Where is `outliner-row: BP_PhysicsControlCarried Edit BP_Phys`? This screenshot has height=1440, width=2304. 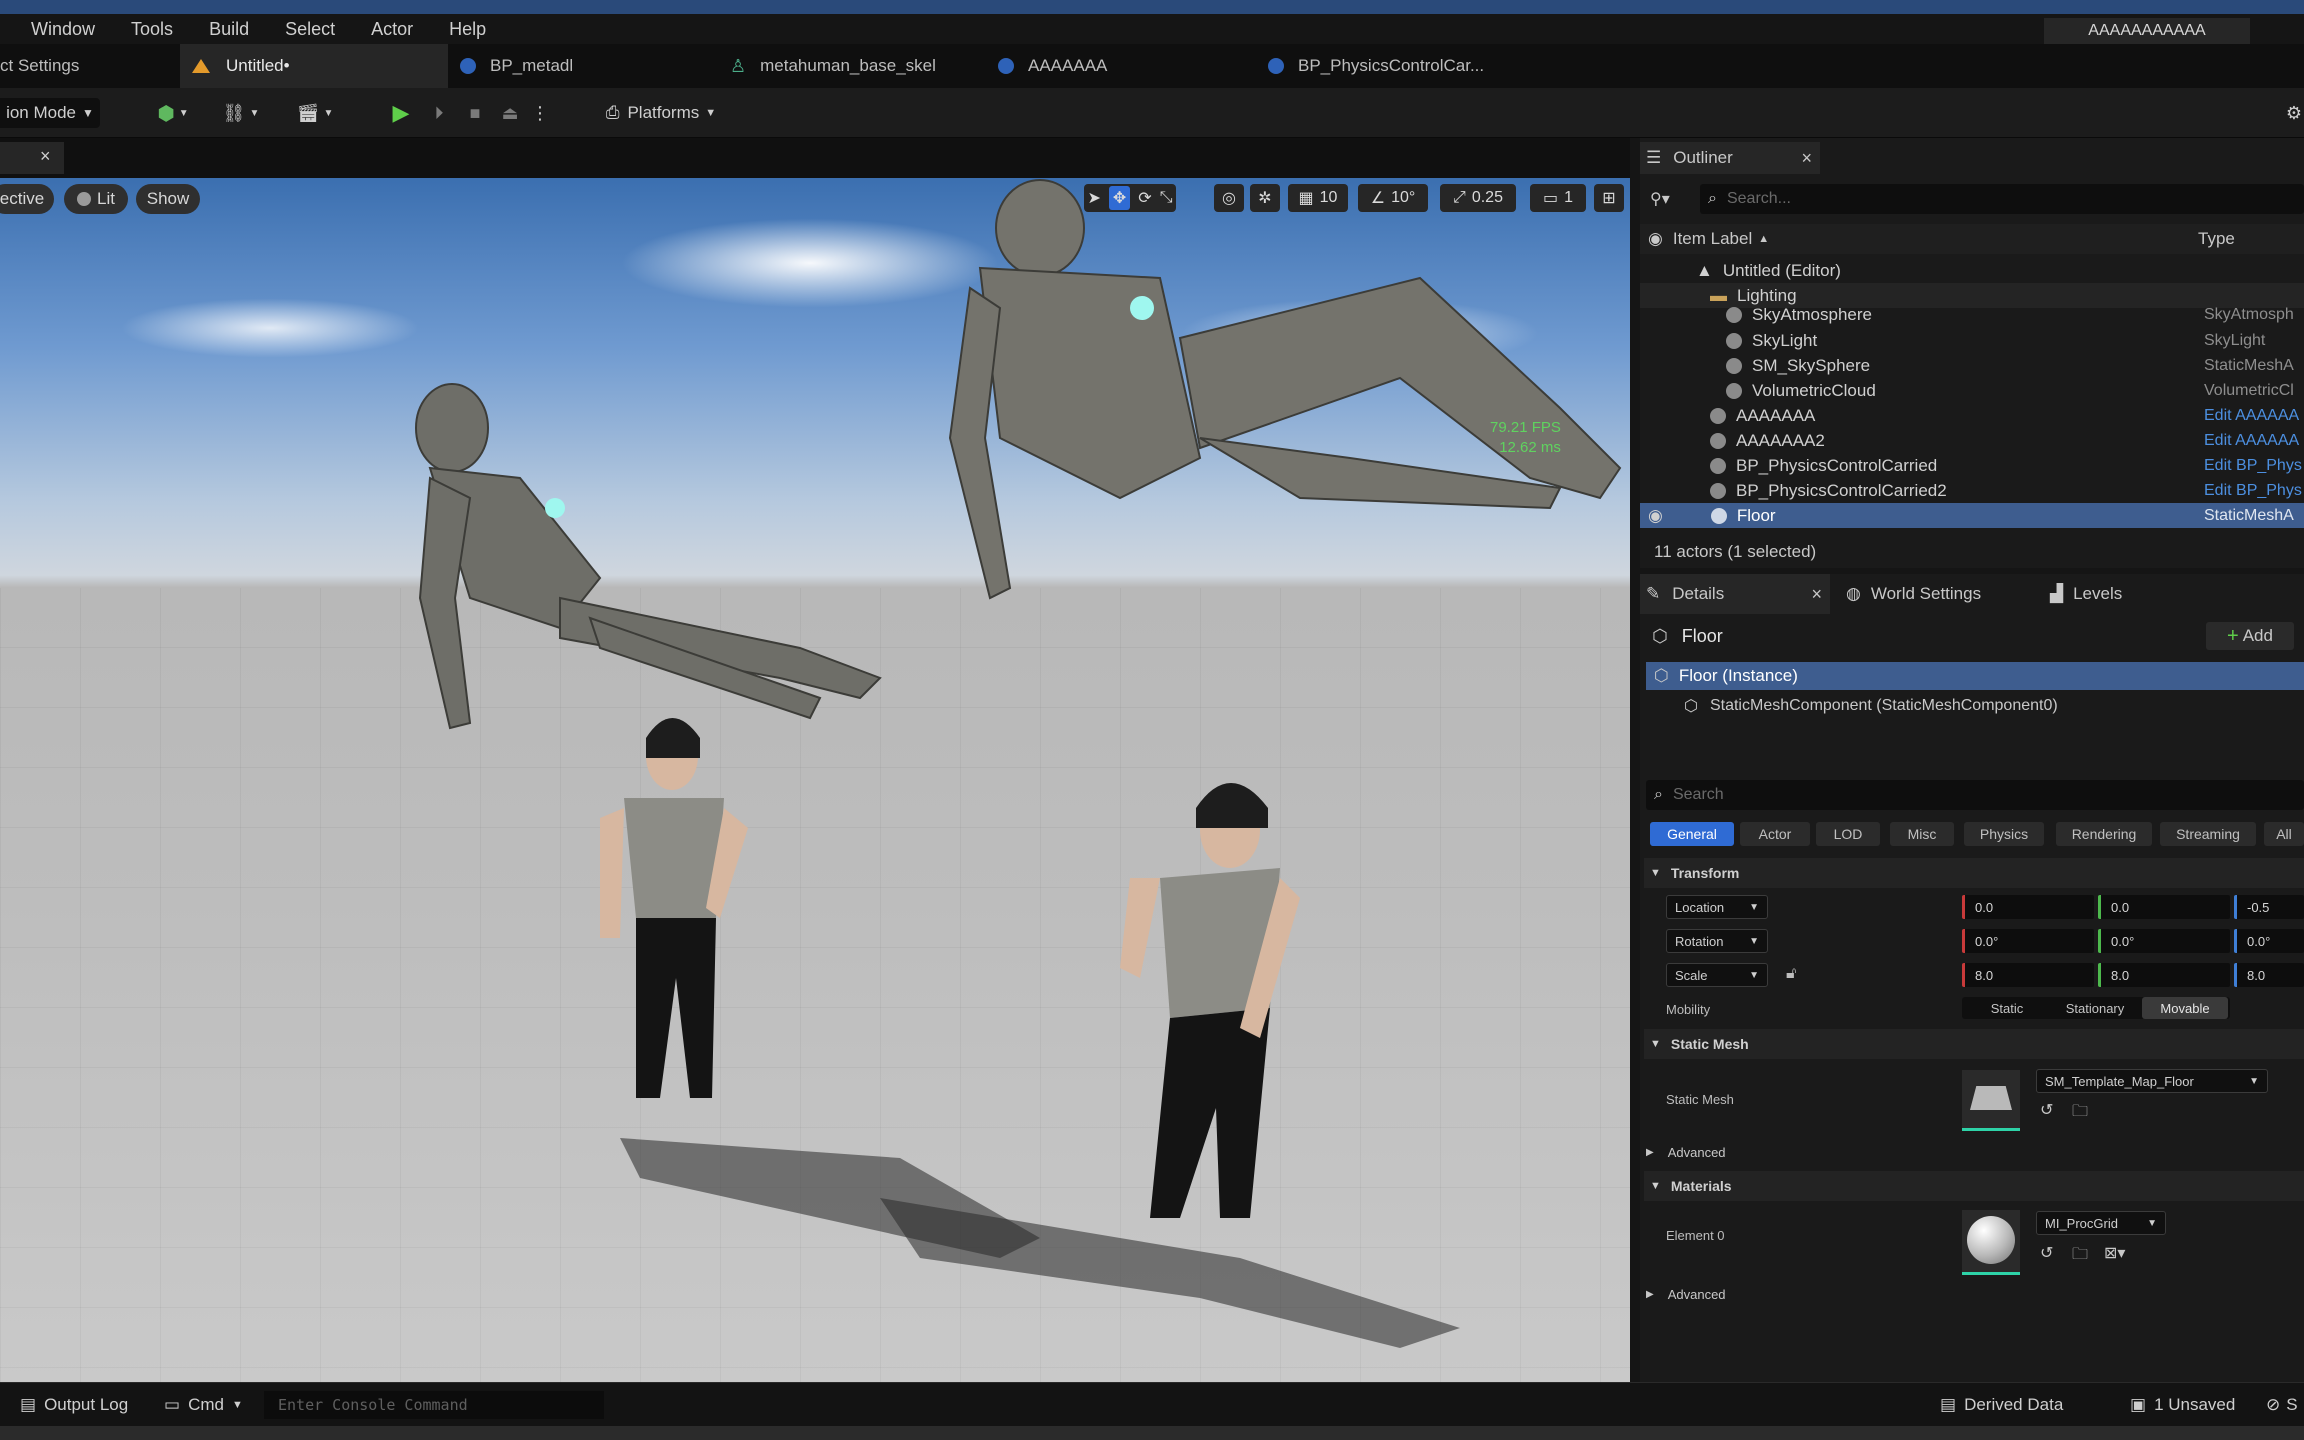
outliner-row: BP_PhysicsControlCarried Edit BP_Phys is located at coordinates (1972, 465).